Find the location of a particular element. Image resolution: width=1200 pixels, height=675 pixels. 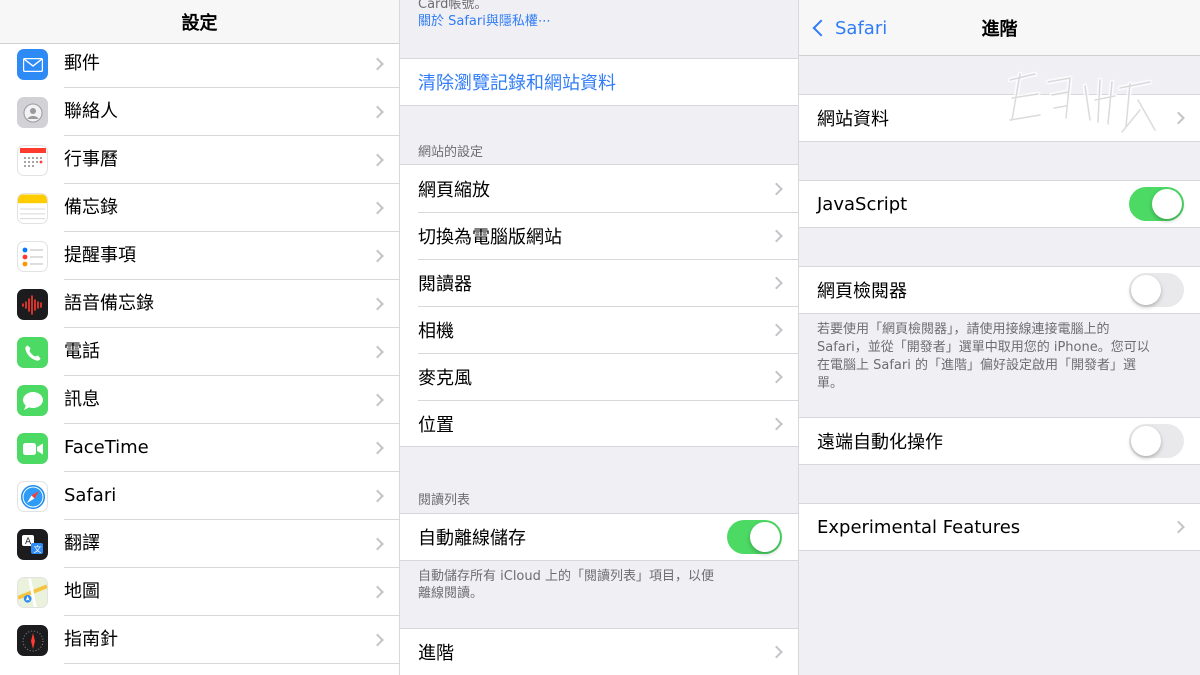

site-setting-microphone: 麥克風 is located at coordinates (599, 376).